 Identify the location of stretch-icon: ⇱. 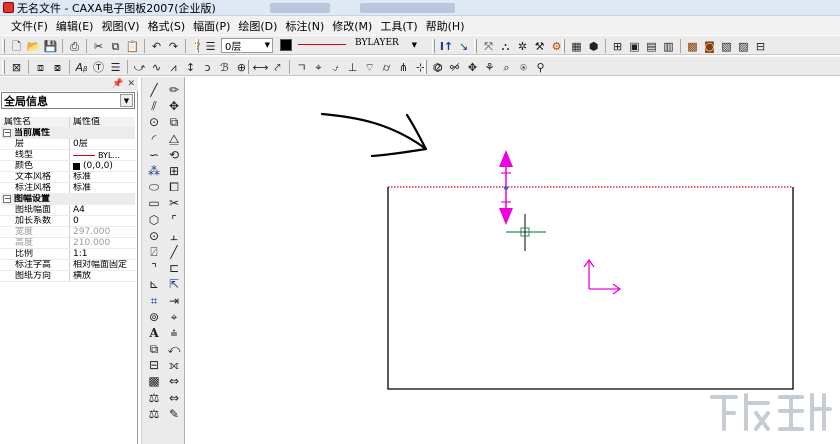
(174, 284).